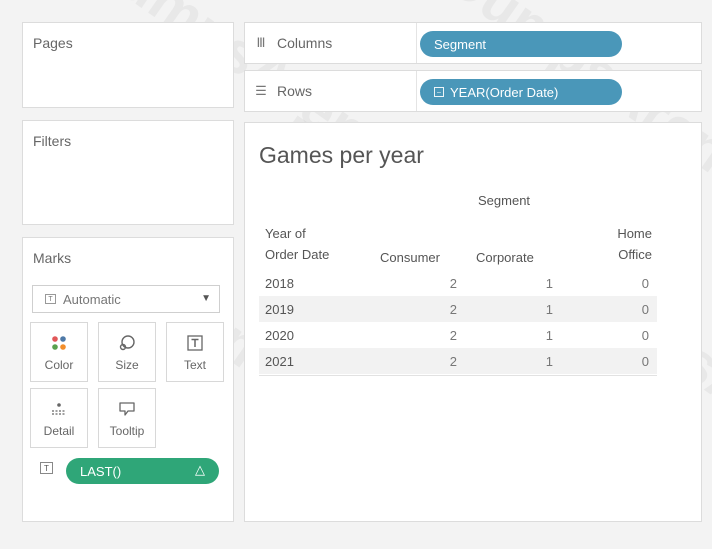 The width and height of the screenshot is (712, 549). Describe the element at coordinates (504, 92) in the screenshot. I see `year-order-date-label: YEAR(Order Date)` at that location.